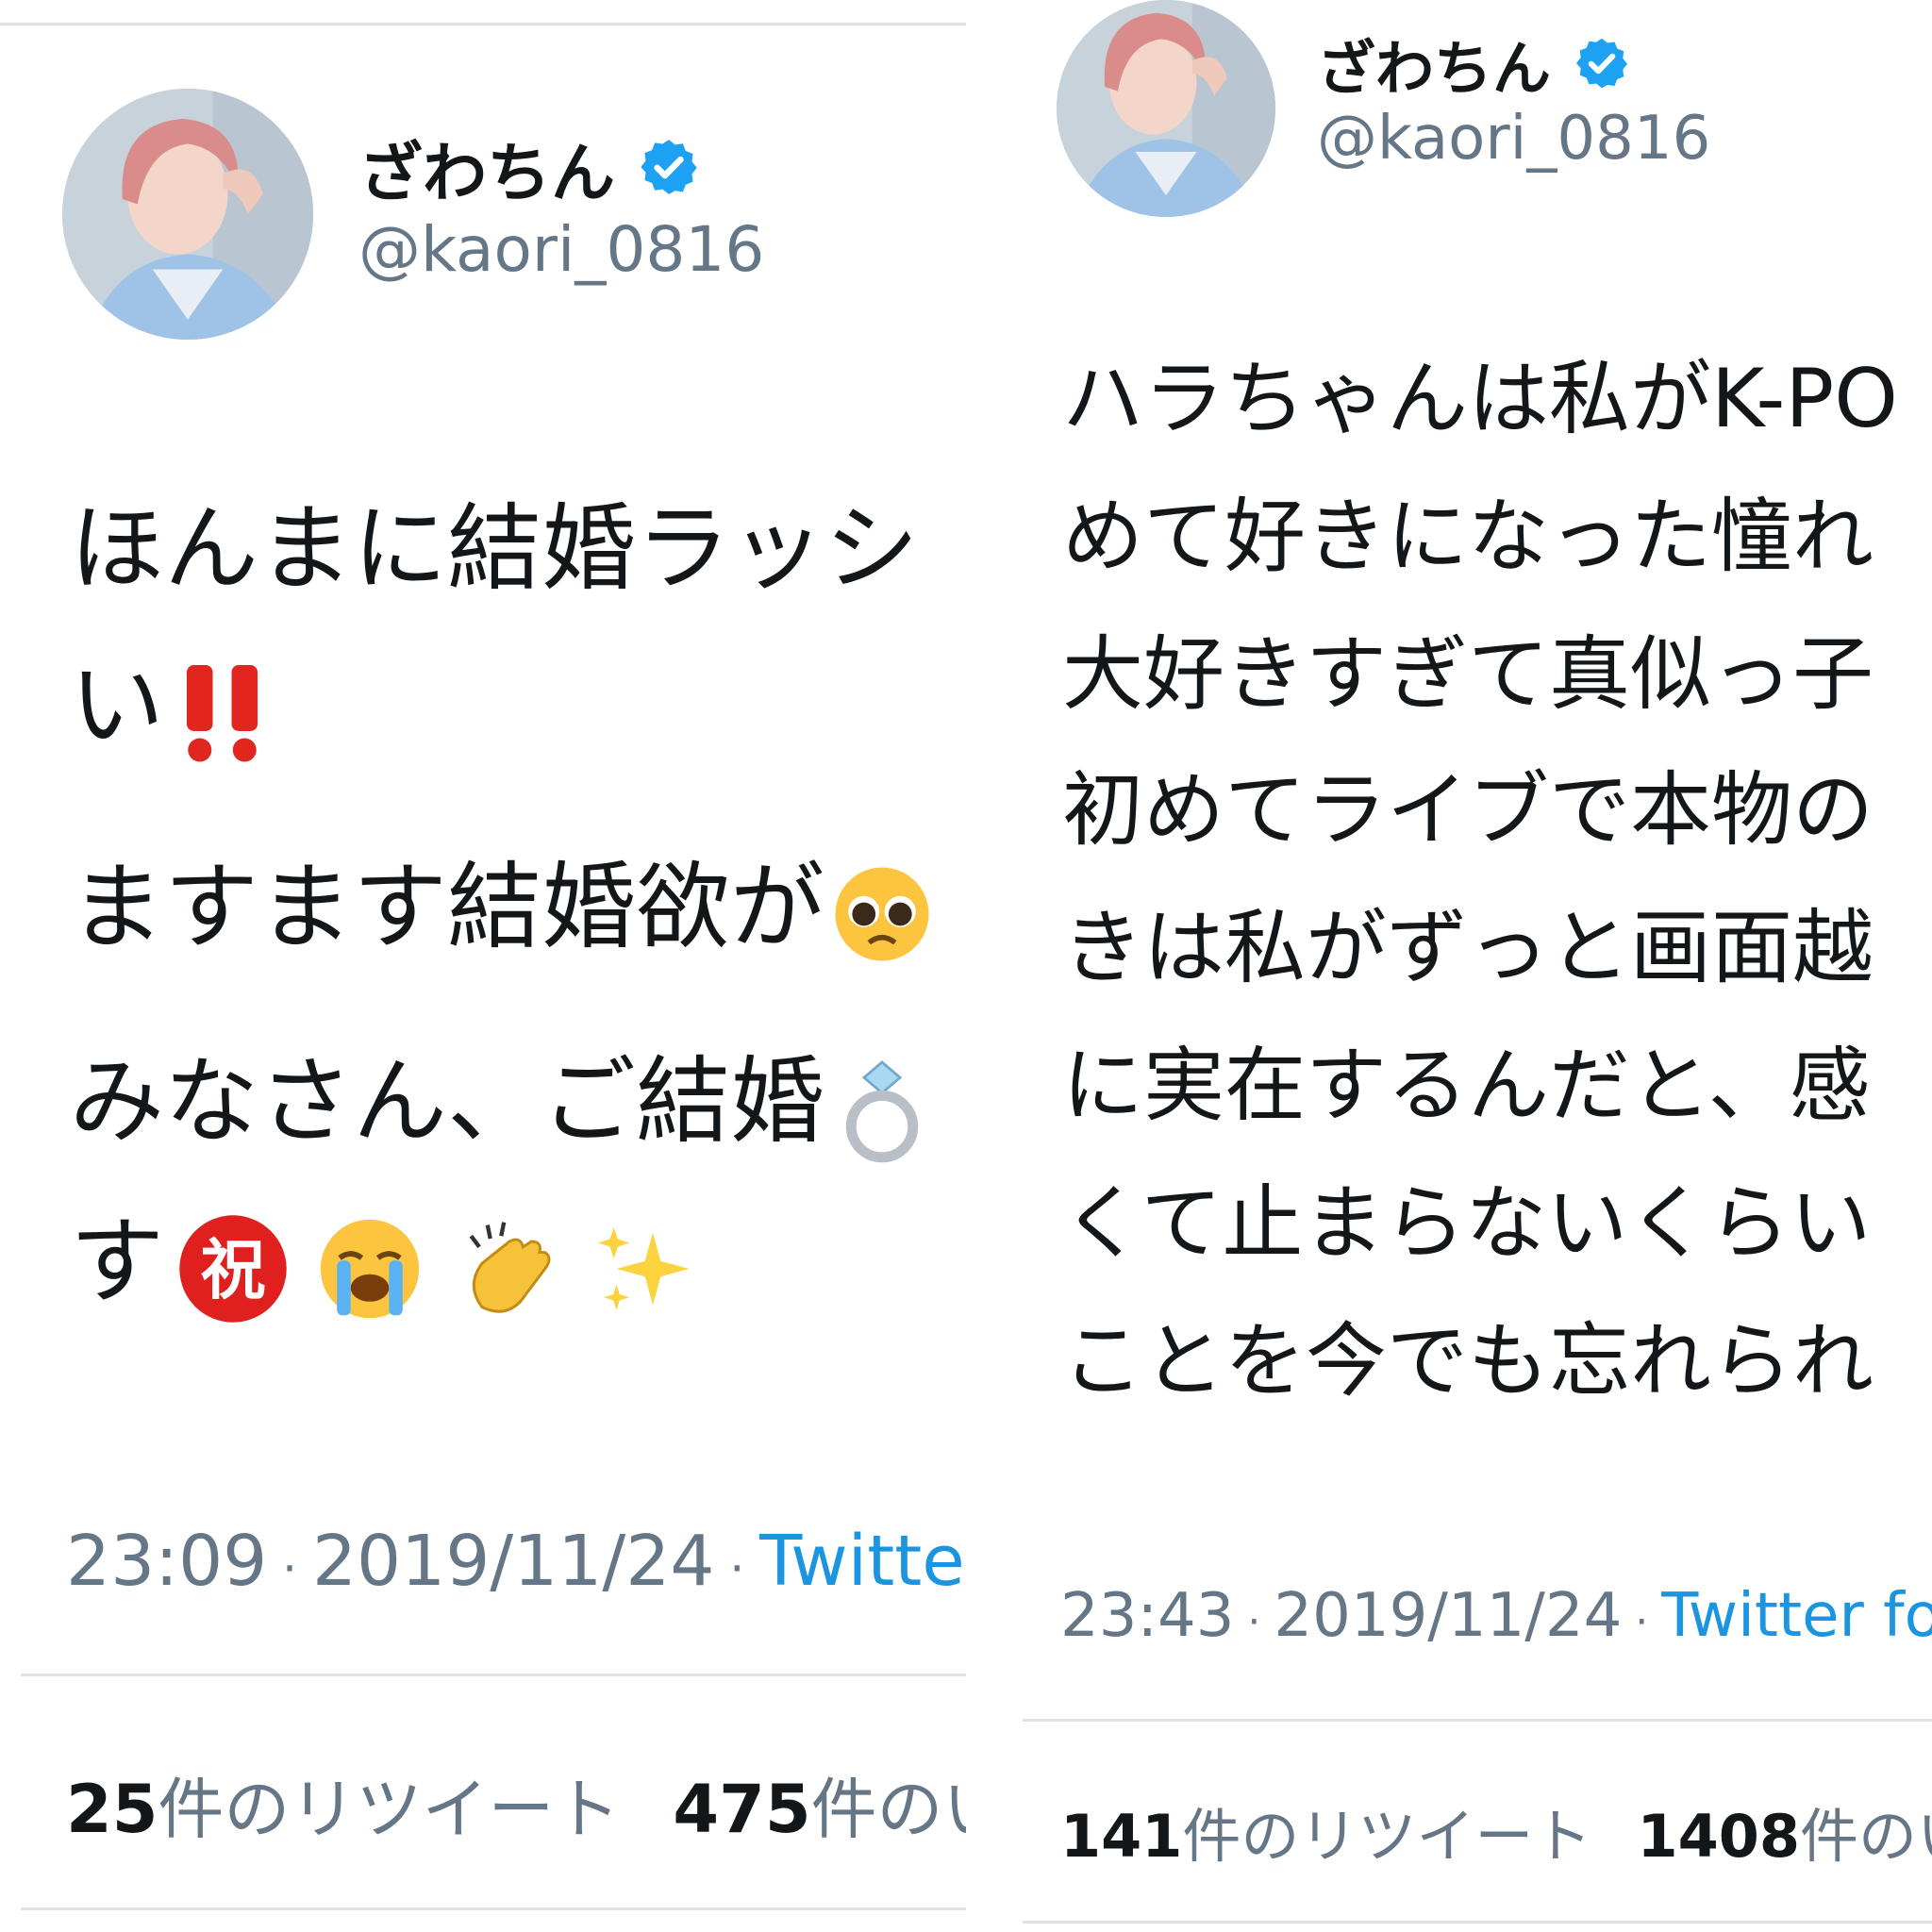  What do you see at coordinates (447, 907) in the screenshot?
I see `tweet-text: ますます結婚欲が` at bounding box center [447, 907].